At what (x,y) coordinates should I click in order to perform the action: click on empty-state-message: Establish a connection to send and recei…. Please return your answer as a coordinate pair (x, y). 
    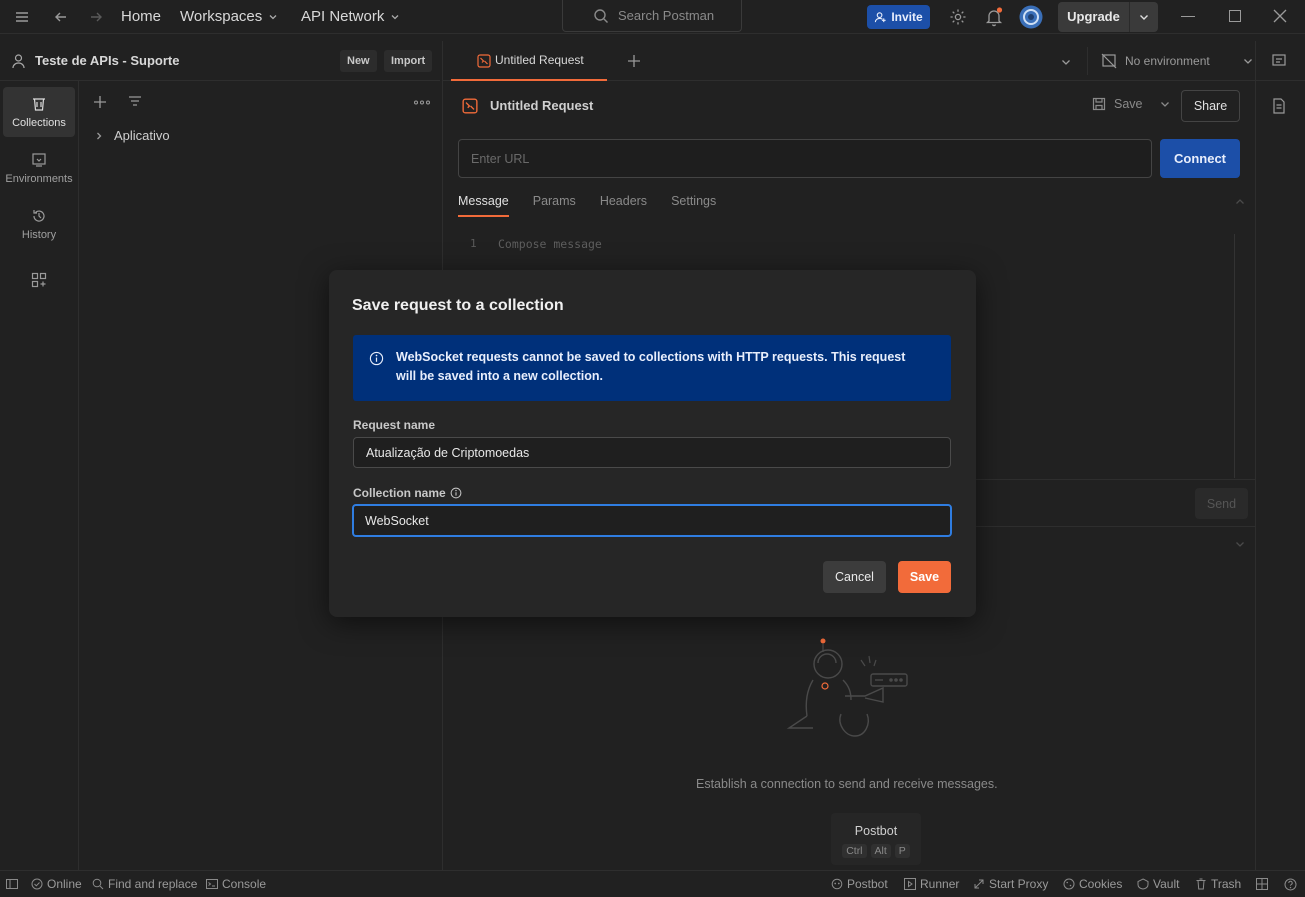
    Looking at the image, I should click on (847, 784).